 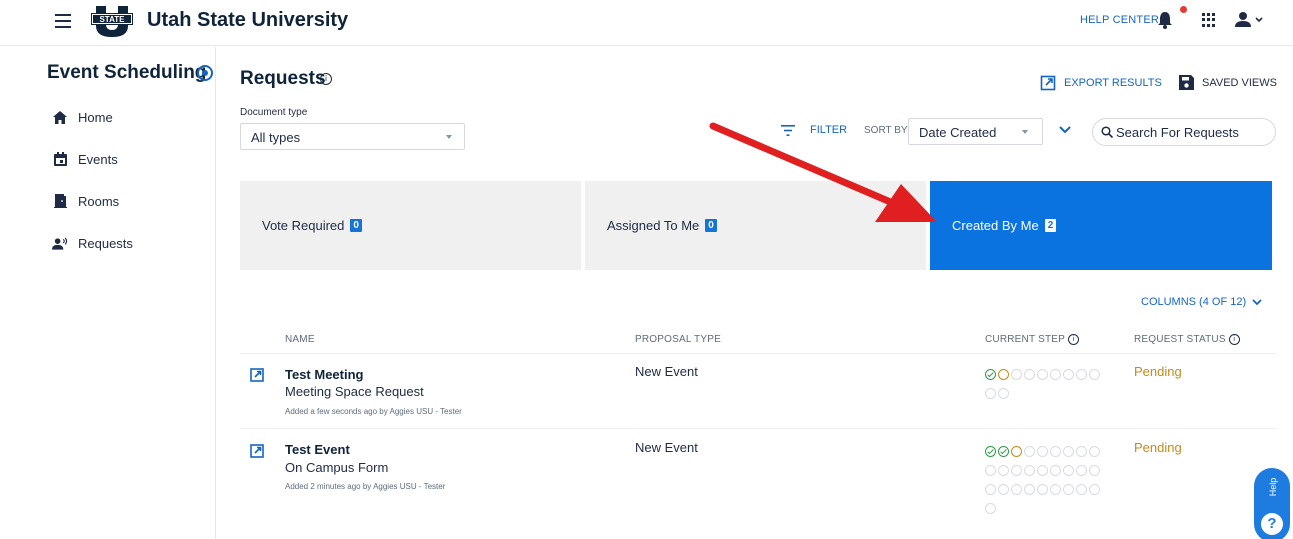 I want to click on tile-label: Assigned To Me, so click(x=653, y=225).